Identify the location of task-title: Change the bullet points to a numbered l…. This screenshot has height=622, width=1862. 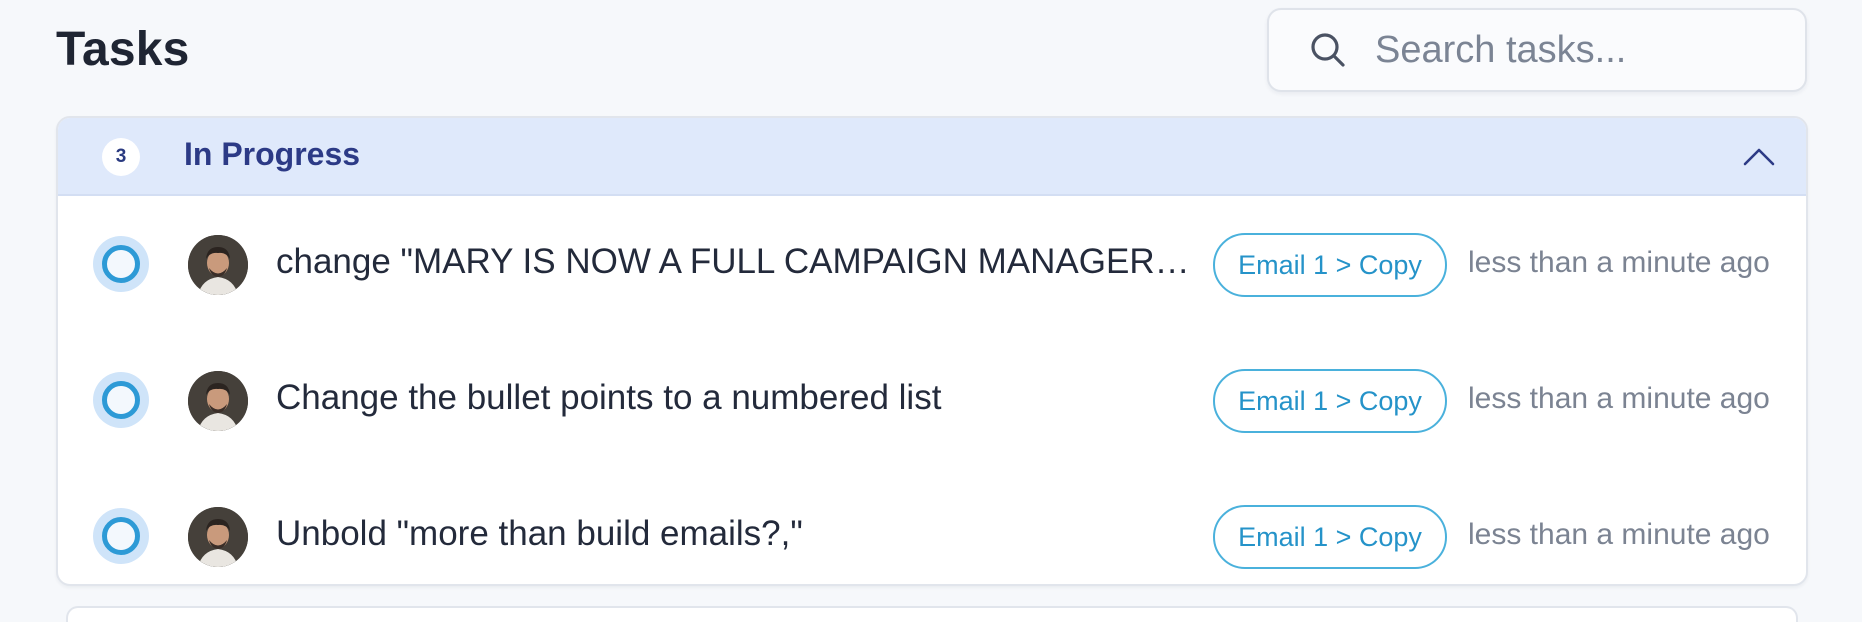
(761, 398).